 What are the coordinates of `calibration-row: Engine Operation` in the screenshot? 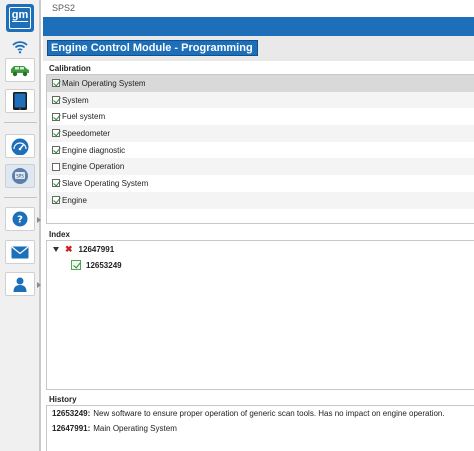 It's located at (260, 167).